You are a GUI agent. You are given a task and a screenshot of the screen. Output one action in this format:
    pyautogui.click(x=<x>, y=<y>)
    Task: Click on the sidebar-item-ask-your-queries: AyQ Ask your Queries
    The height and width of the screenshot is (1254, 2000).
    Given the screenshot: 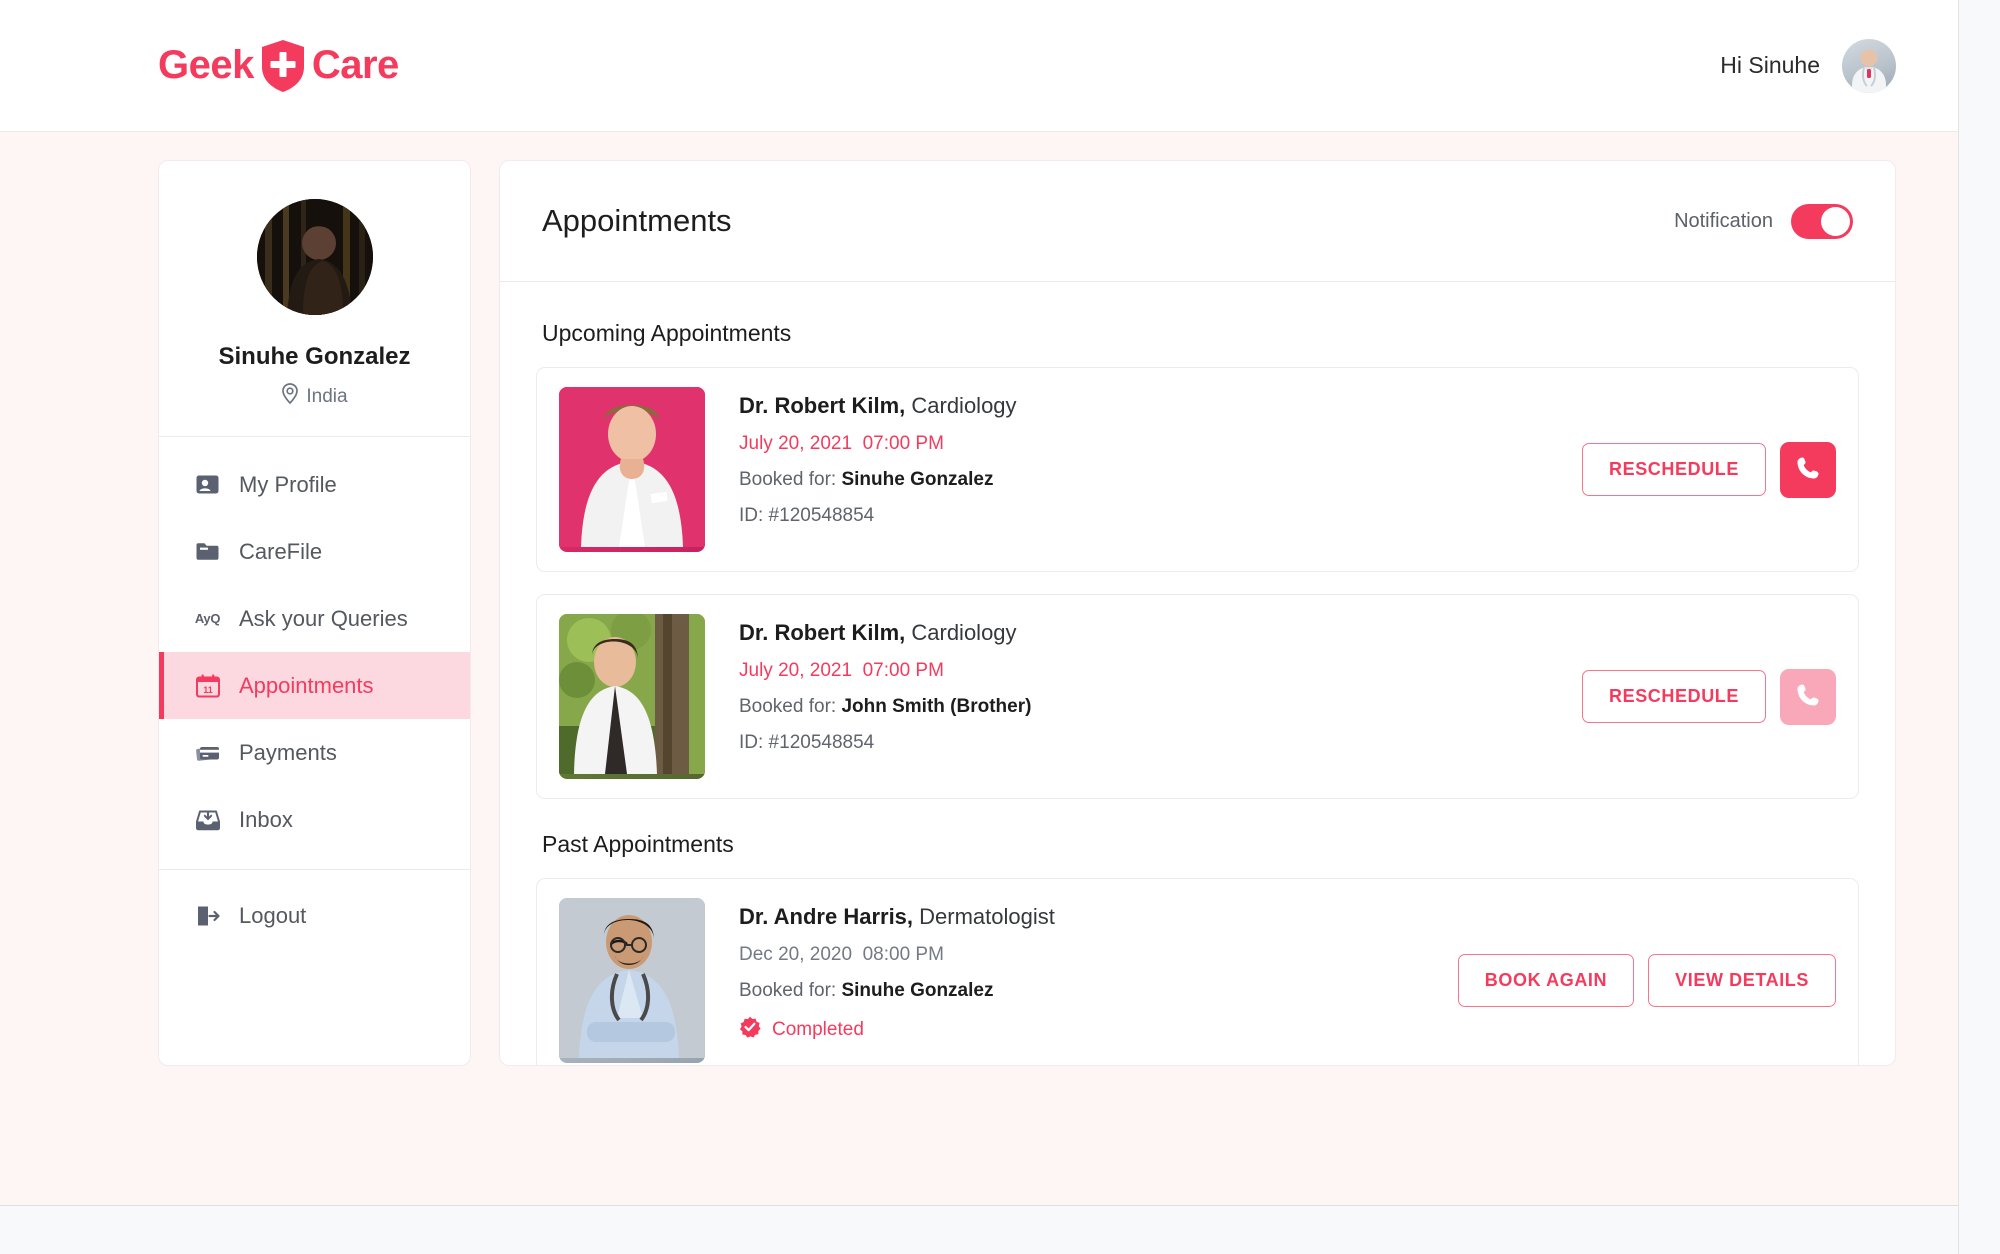 What is the action you would take?
    pyautogui.click(x=314, y=618)
    